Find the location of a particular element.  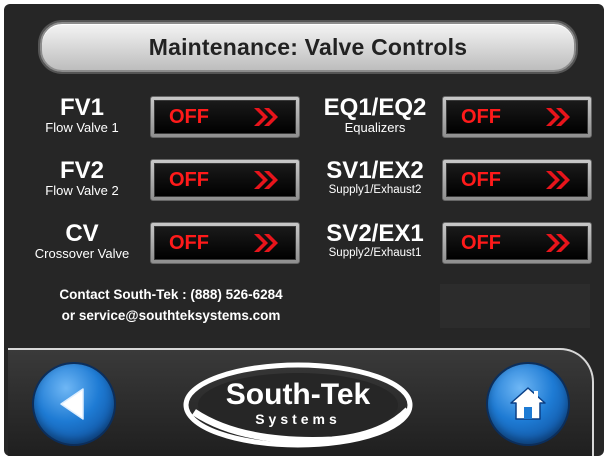

back-button is located at coordinates (74, 404).